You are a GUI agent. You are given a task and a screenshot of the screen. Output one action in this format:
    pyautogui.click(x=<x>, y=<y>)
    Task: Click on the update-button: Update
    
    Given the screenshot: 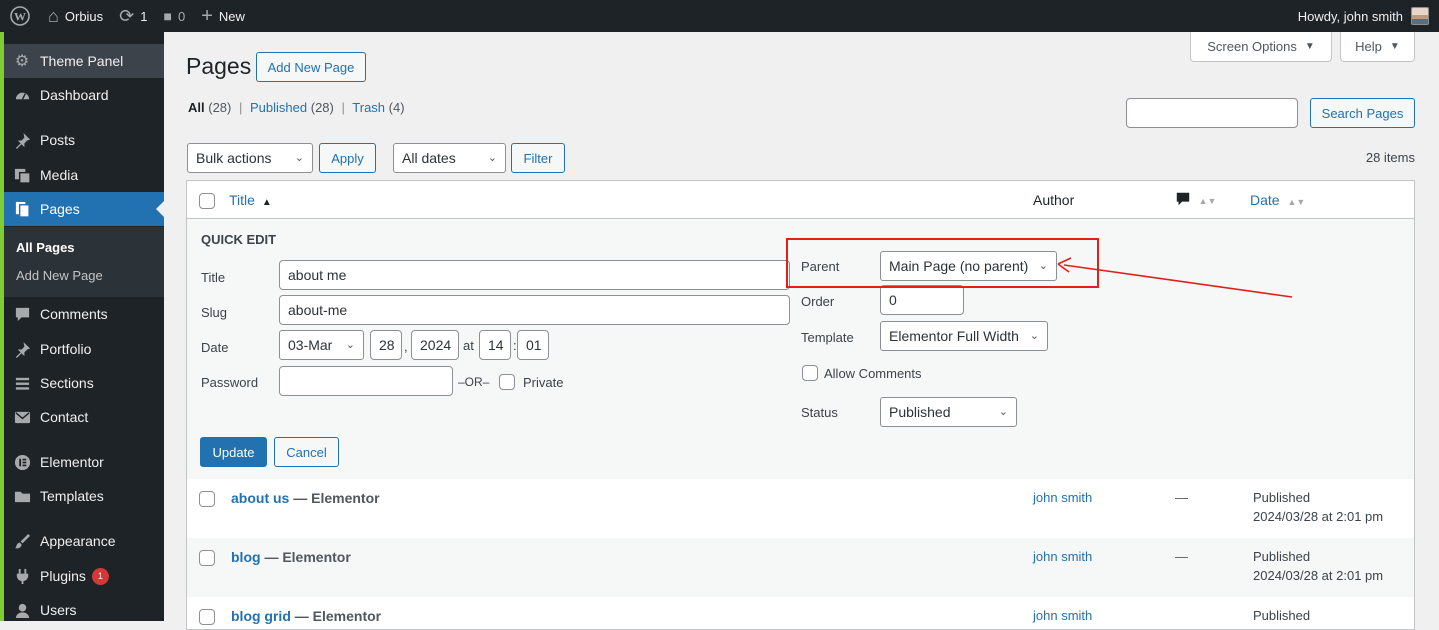 What is the action you would take?
    pyautogui.click(x=233, y=452)
    